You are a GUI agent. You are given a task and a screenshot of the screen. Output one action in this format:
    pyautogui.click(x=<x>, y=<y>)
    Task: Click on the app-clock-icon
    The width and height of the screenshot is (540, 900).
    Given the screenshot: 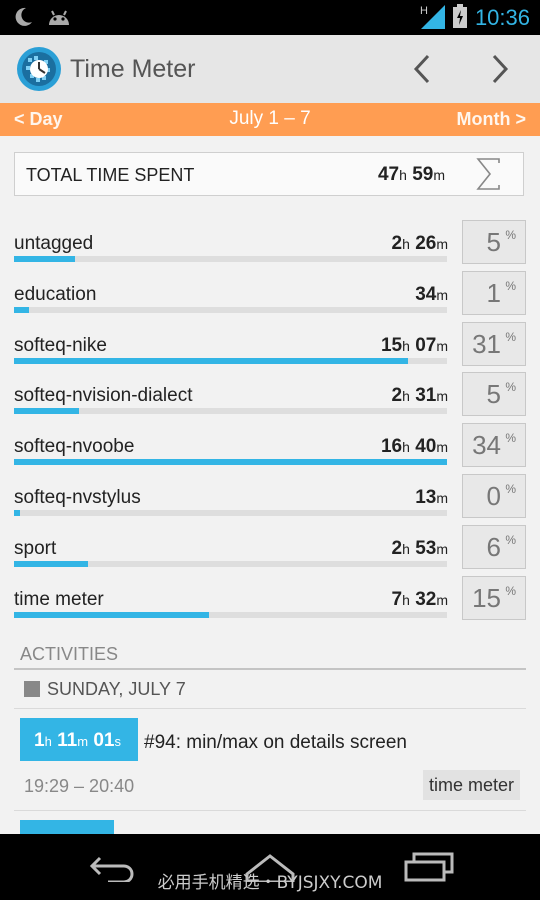 What is the action you would take?
    pyautogui.click(x=39, y=69)
    